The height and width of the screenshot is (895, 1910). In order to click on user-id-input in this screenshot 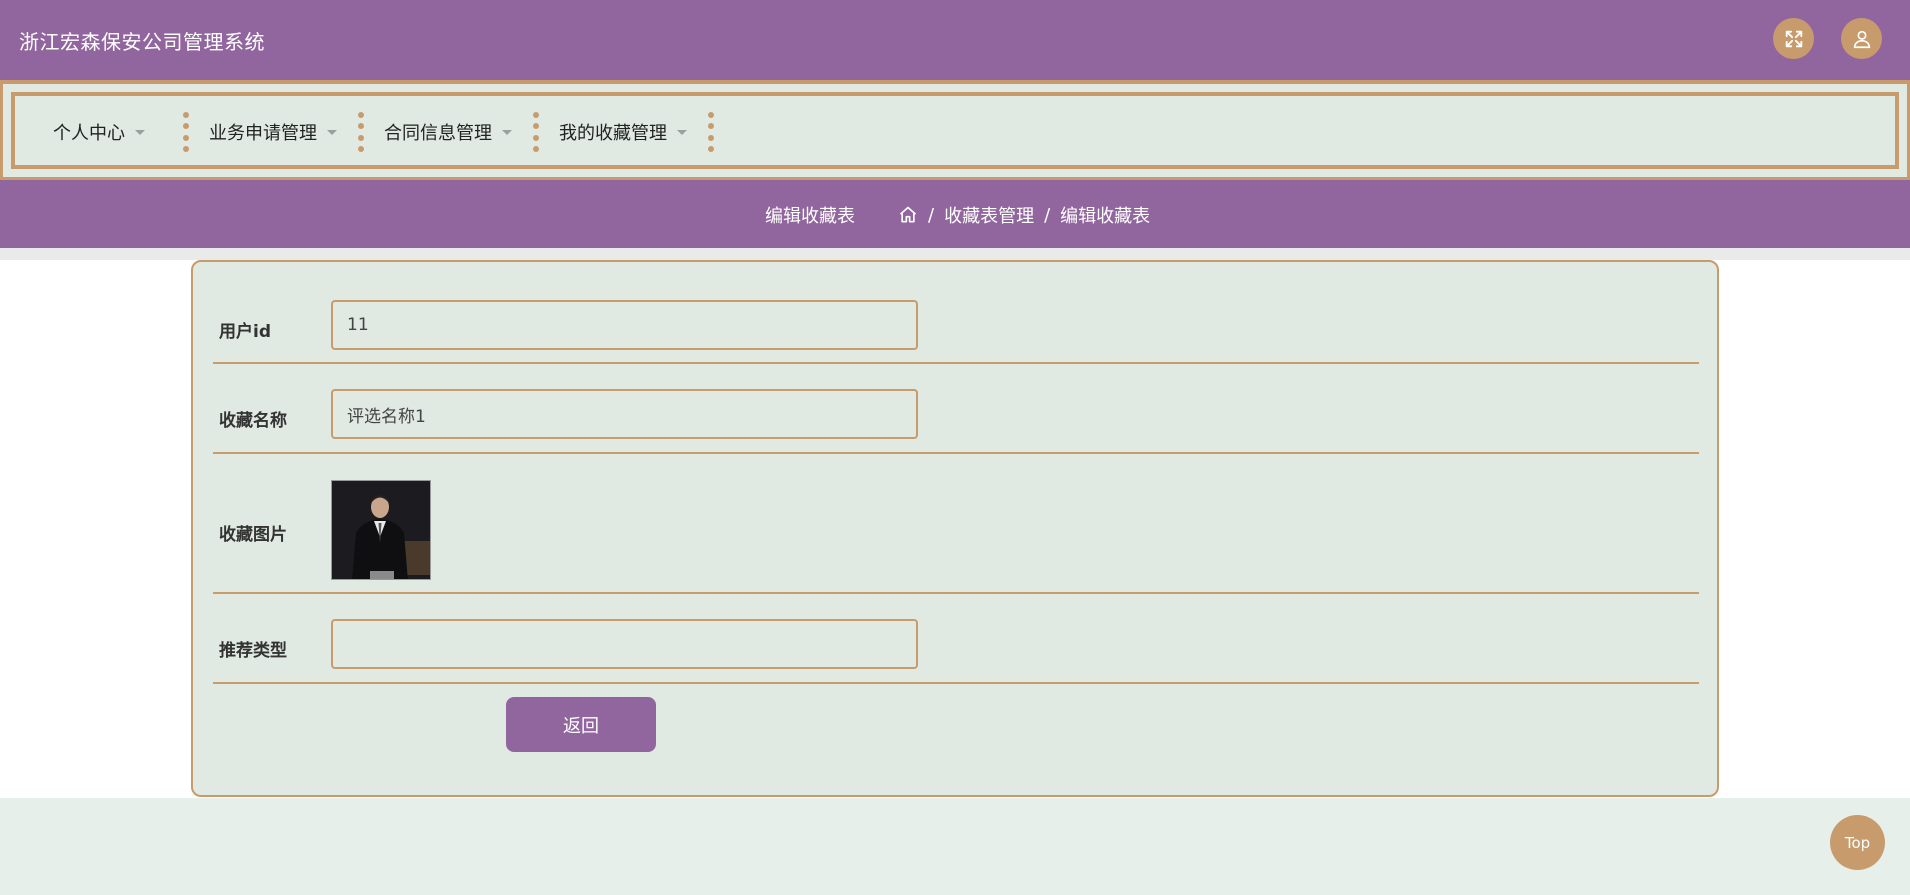, I will do `click(624, 325)`.